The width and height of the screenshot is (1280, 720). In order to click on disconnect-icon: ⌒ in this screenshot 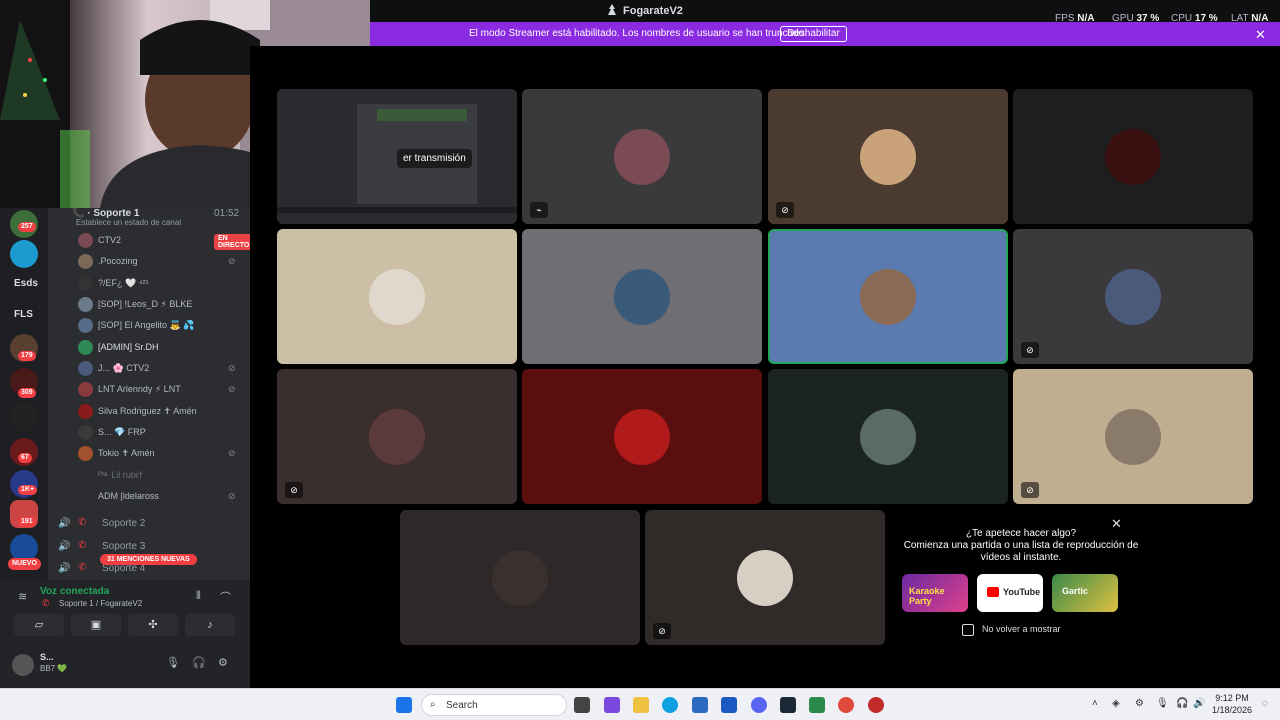, I will do `click(225, 597)`.